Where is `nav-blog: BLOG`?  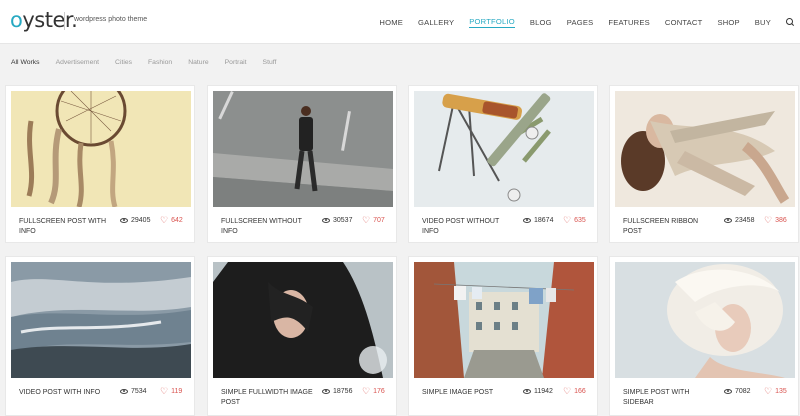
nav-blog: BLOG is located at coordinates (541, 22).